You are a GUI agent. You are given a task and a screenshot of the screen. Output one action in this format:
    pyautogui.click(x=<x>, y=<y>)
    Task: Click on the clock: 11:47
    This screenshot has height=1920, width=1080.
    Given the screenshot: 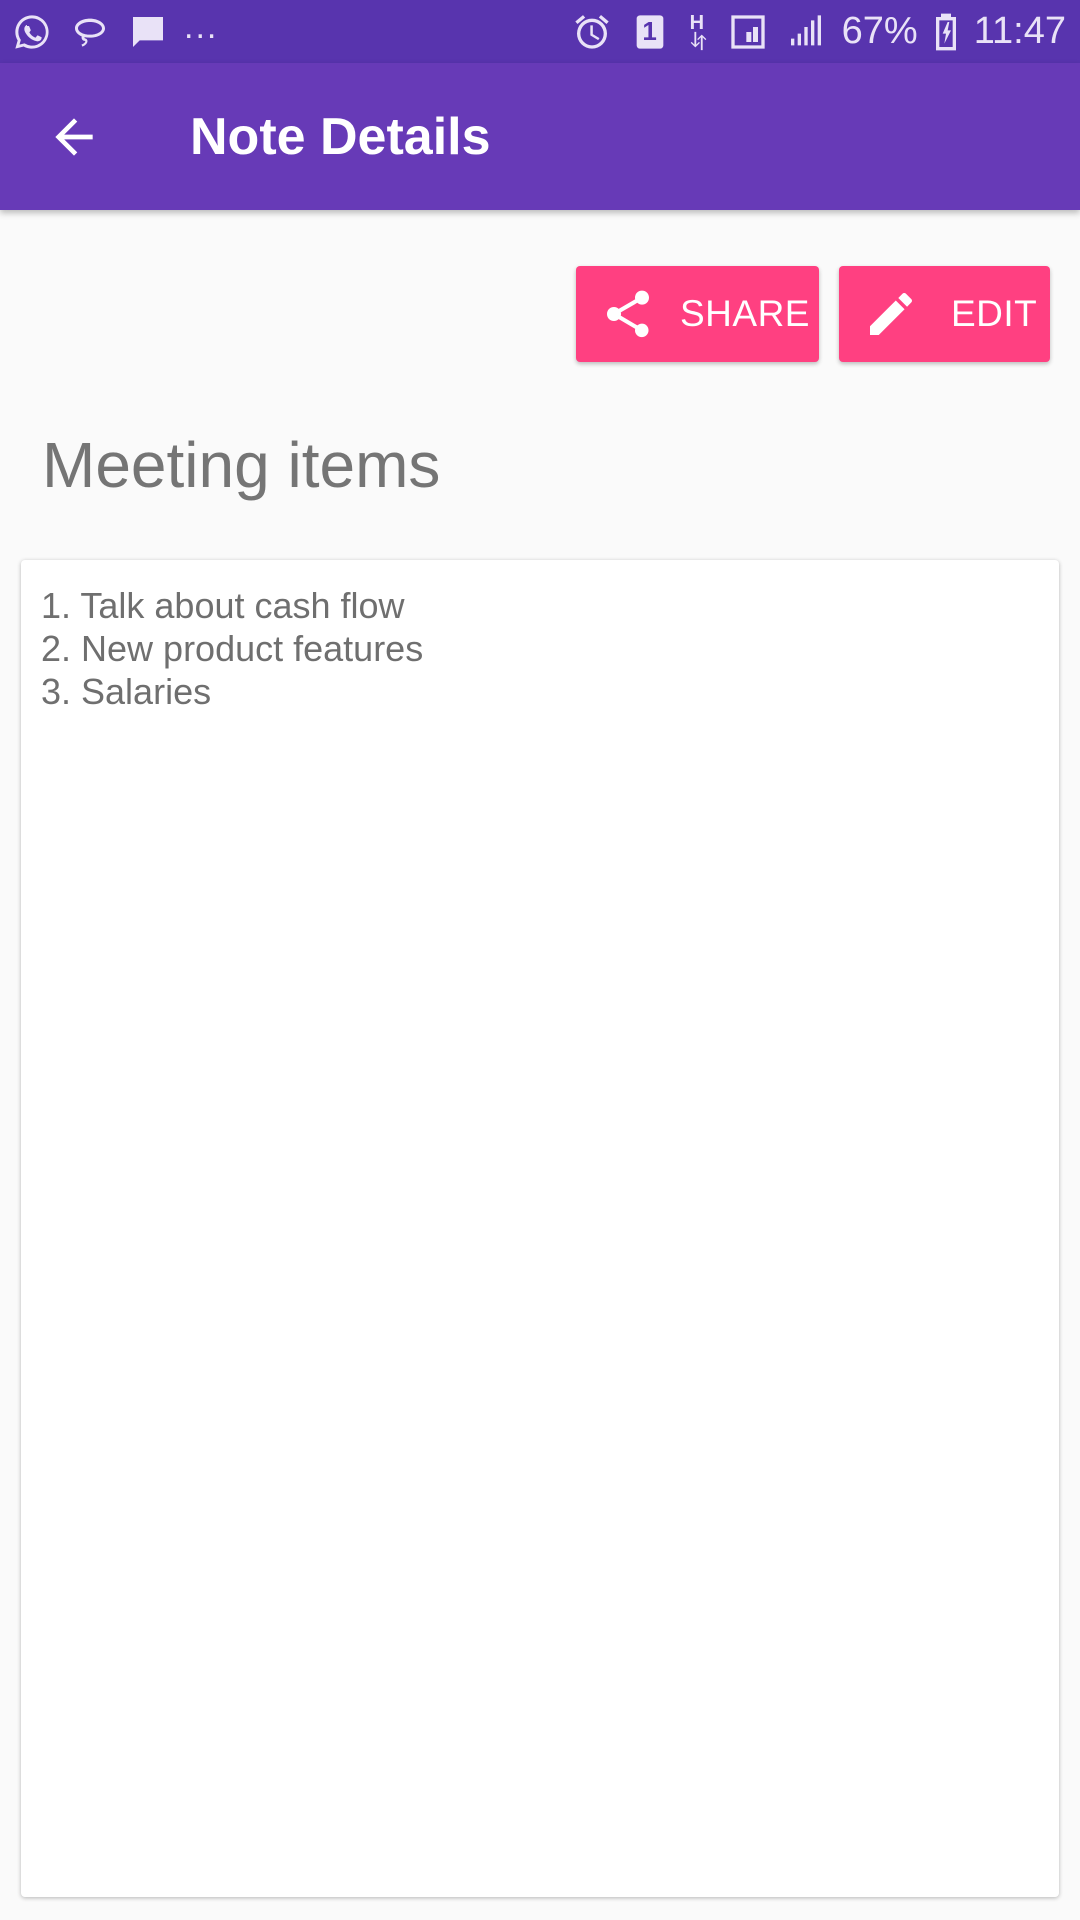 What is the action you would take?
    pyautogui.click(x=1019, y=31)
    